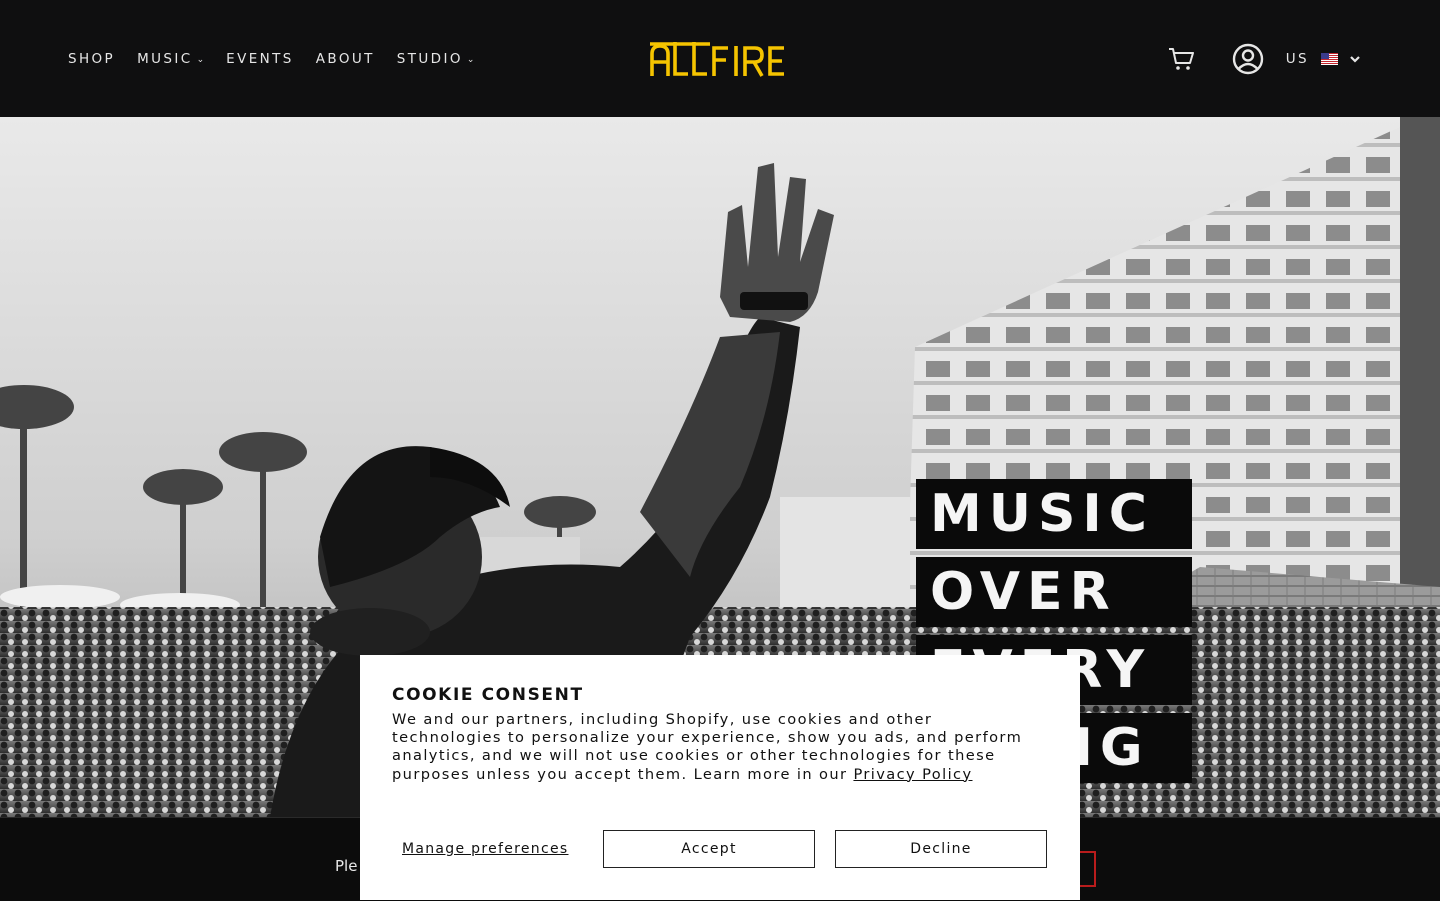  I want to click on manage-preferences-button: Manage preferences, so click(485, 849).